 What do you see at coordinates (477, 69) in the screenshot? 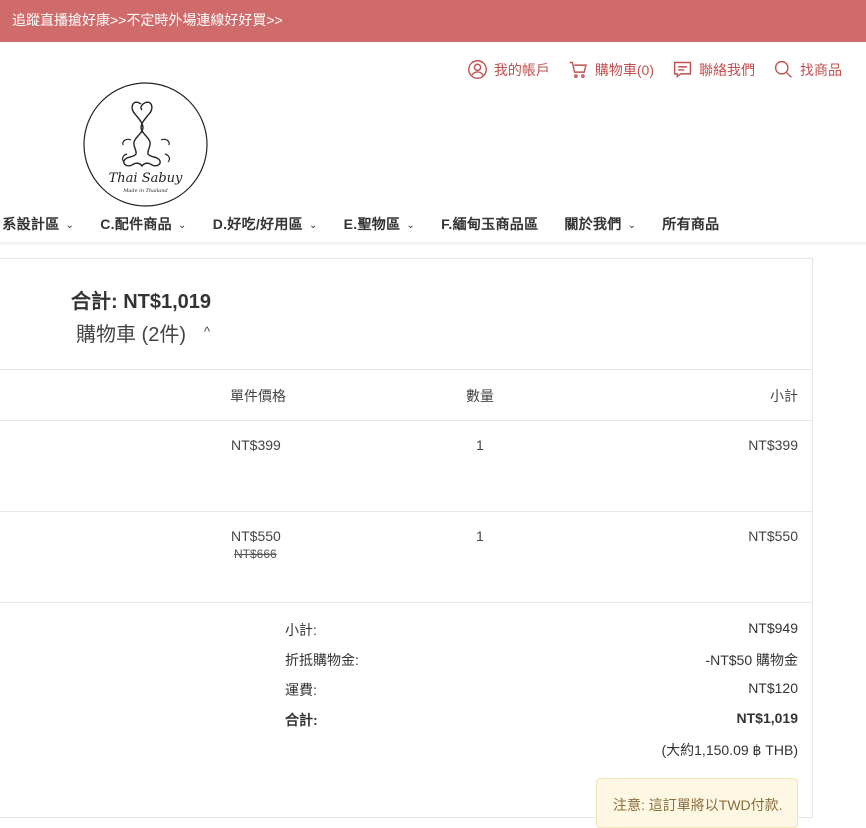
I see `user-icon` at bounding box center [477, 69].